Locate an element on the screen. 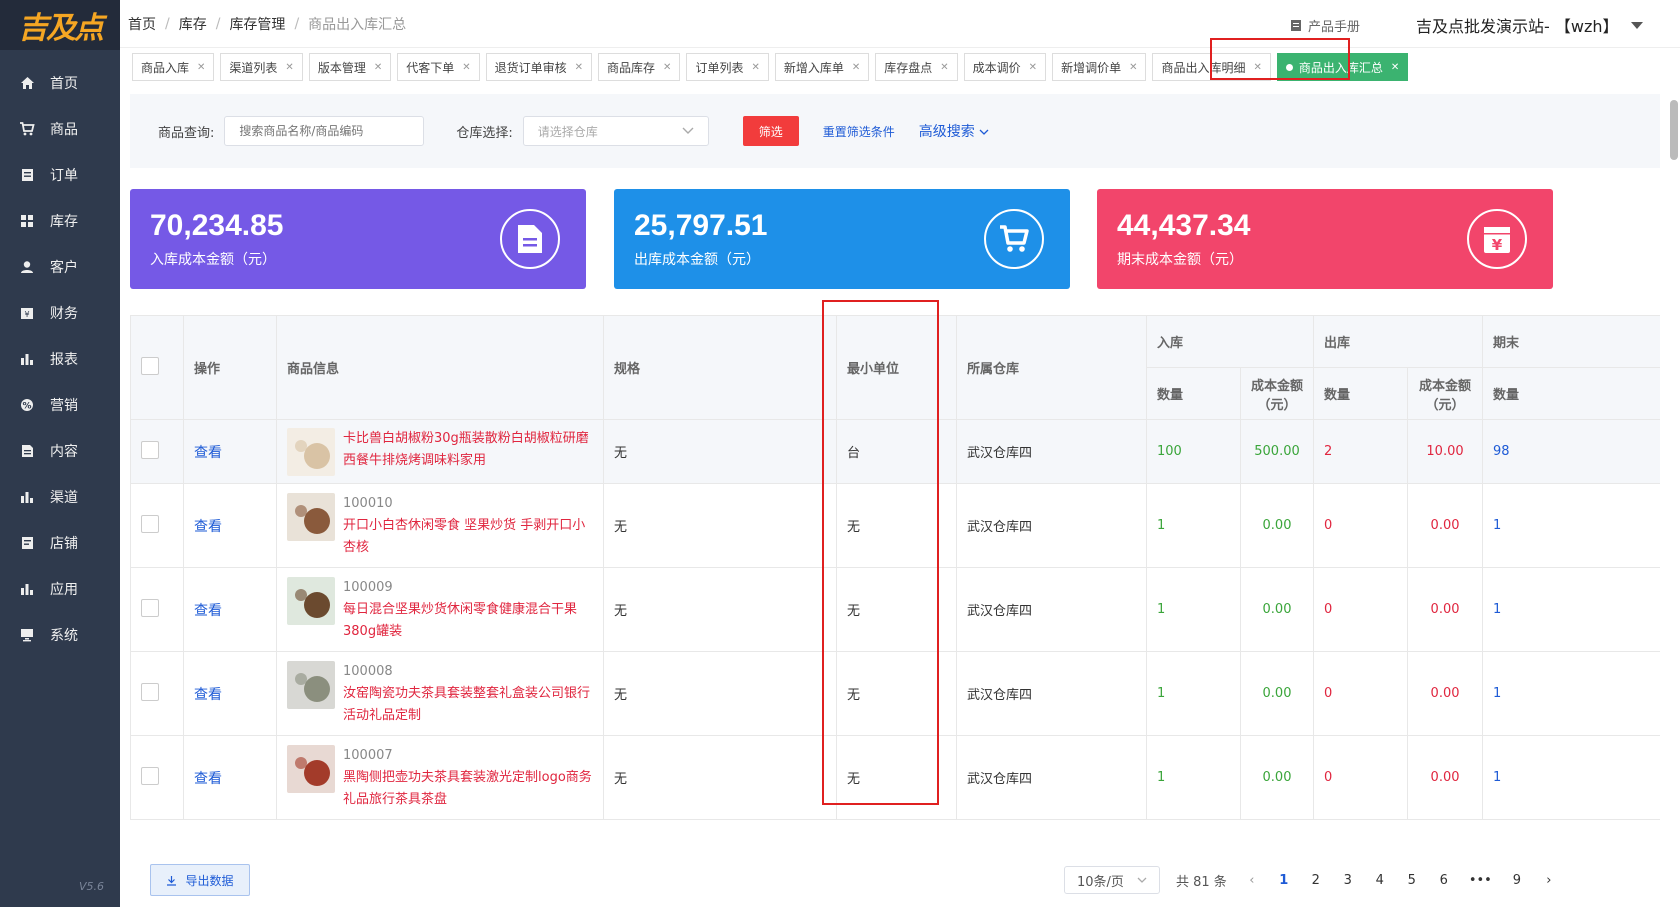  page-number: 4 is located at coordinates (1380, 880).